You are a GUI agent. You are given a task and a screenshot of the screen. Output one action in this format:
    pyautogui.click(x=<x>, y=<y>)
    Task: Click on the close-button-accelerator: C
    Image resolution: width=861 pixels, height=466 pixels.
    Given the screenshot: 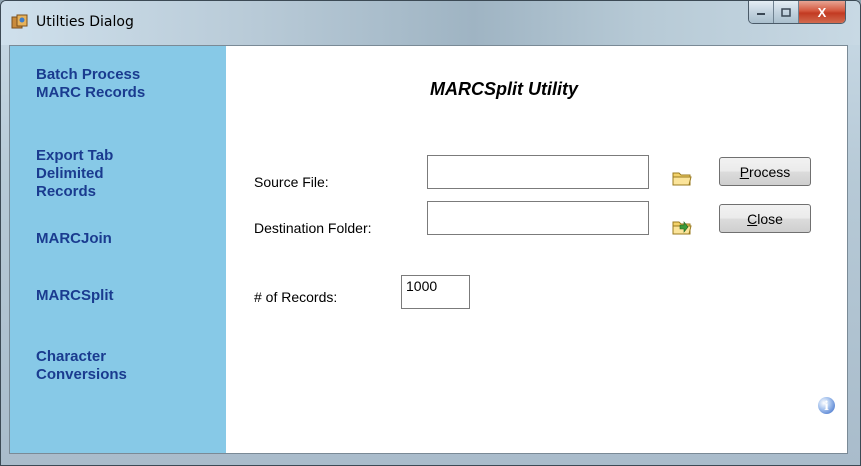 What is the action you would take?
    pyautogui.click(x=752, y=218)
    